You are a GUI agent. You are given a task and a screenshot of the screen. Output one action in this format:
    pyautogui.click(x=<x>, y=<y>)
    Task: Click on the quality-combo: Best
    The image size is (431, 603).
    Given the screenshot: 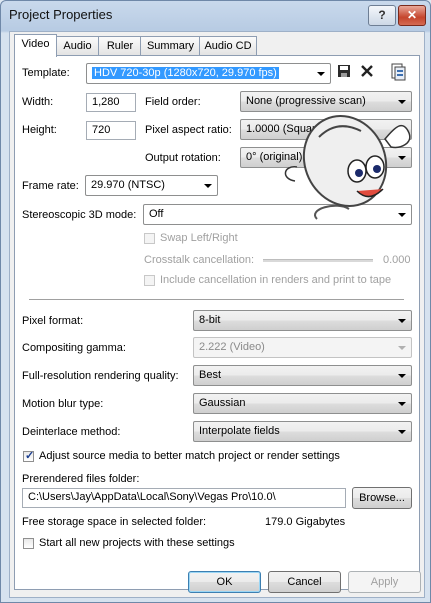 What is the action you would take?
    pyautogui.click(x=302, y=375)
    